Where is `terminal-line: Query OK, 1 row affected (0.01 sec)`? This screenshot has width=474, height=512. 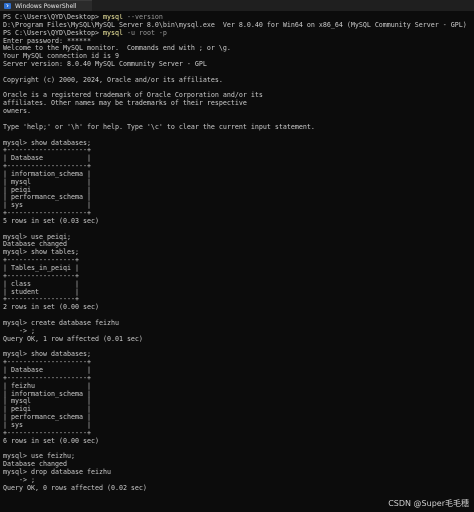
terminal-line: Query OK, 1 row affected (0.01 sec) is located at coordinates (237, 339).